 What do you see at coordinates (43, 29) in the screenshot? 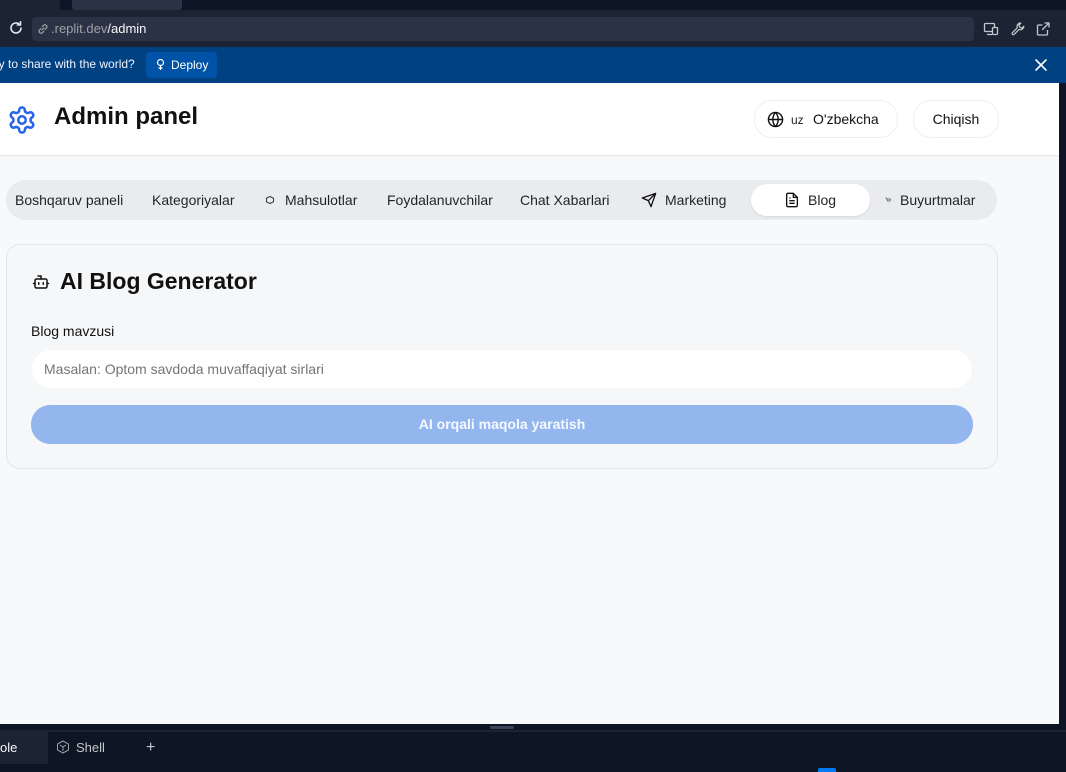
I see `link-icon` at bounding box center [43, 29].